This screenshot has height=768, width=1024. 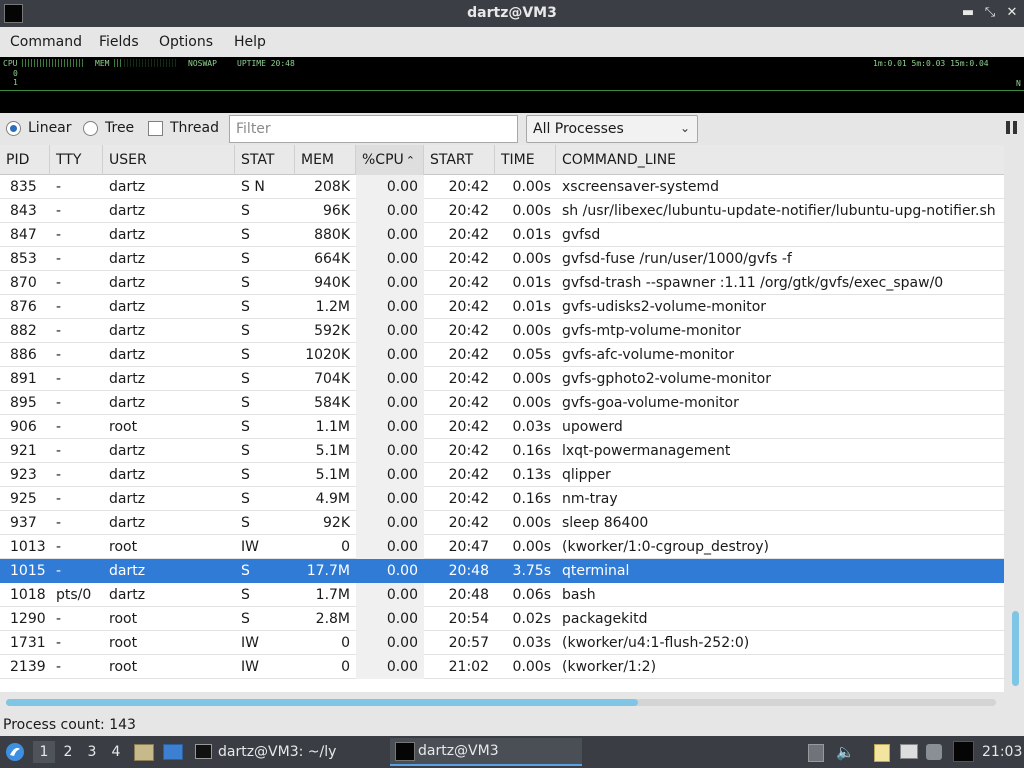 I want to click on cell-pid: 923, so click(x=23, y=475).